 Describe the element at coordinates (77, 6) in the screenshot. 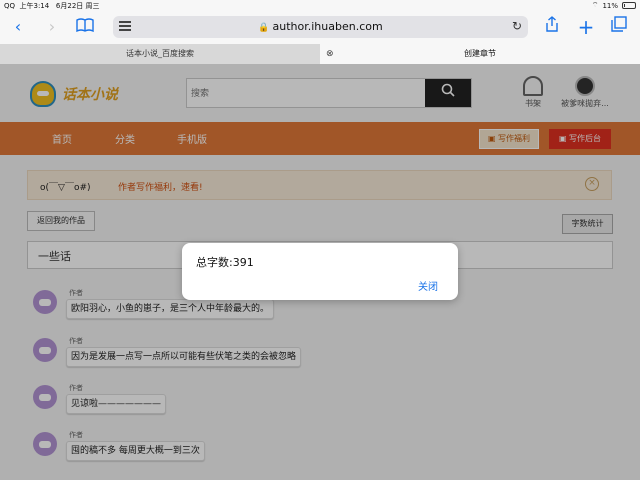

I see `status-date: 6月22日 周三` at that location.